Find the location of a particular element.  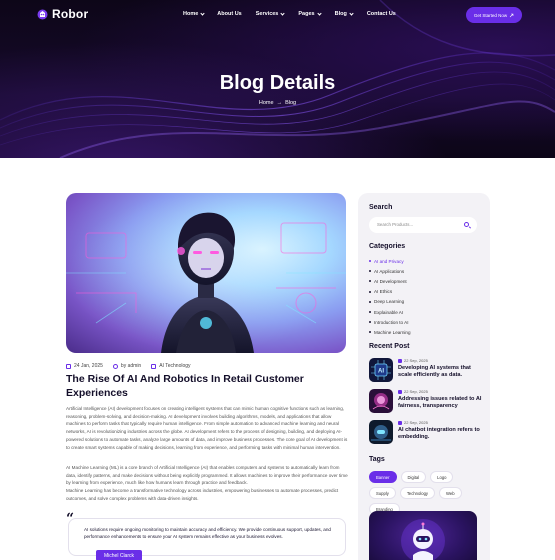

category-item: AI Ethics is located at coordinates (390, 292).